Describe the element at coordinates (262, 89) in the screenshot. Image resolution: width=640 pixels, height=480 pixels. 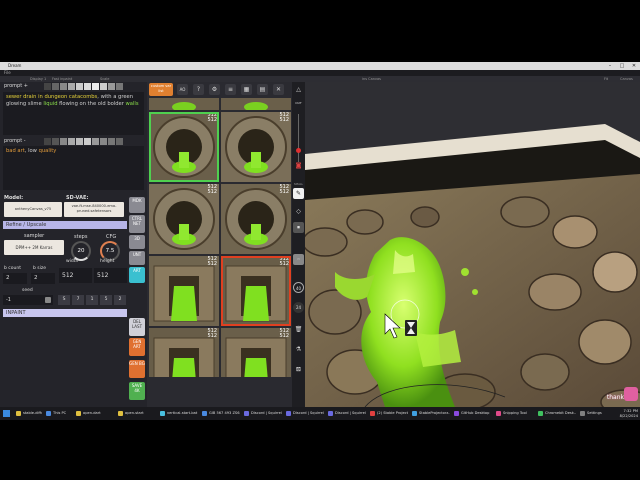
I see `list-icon: ▤` at that location.